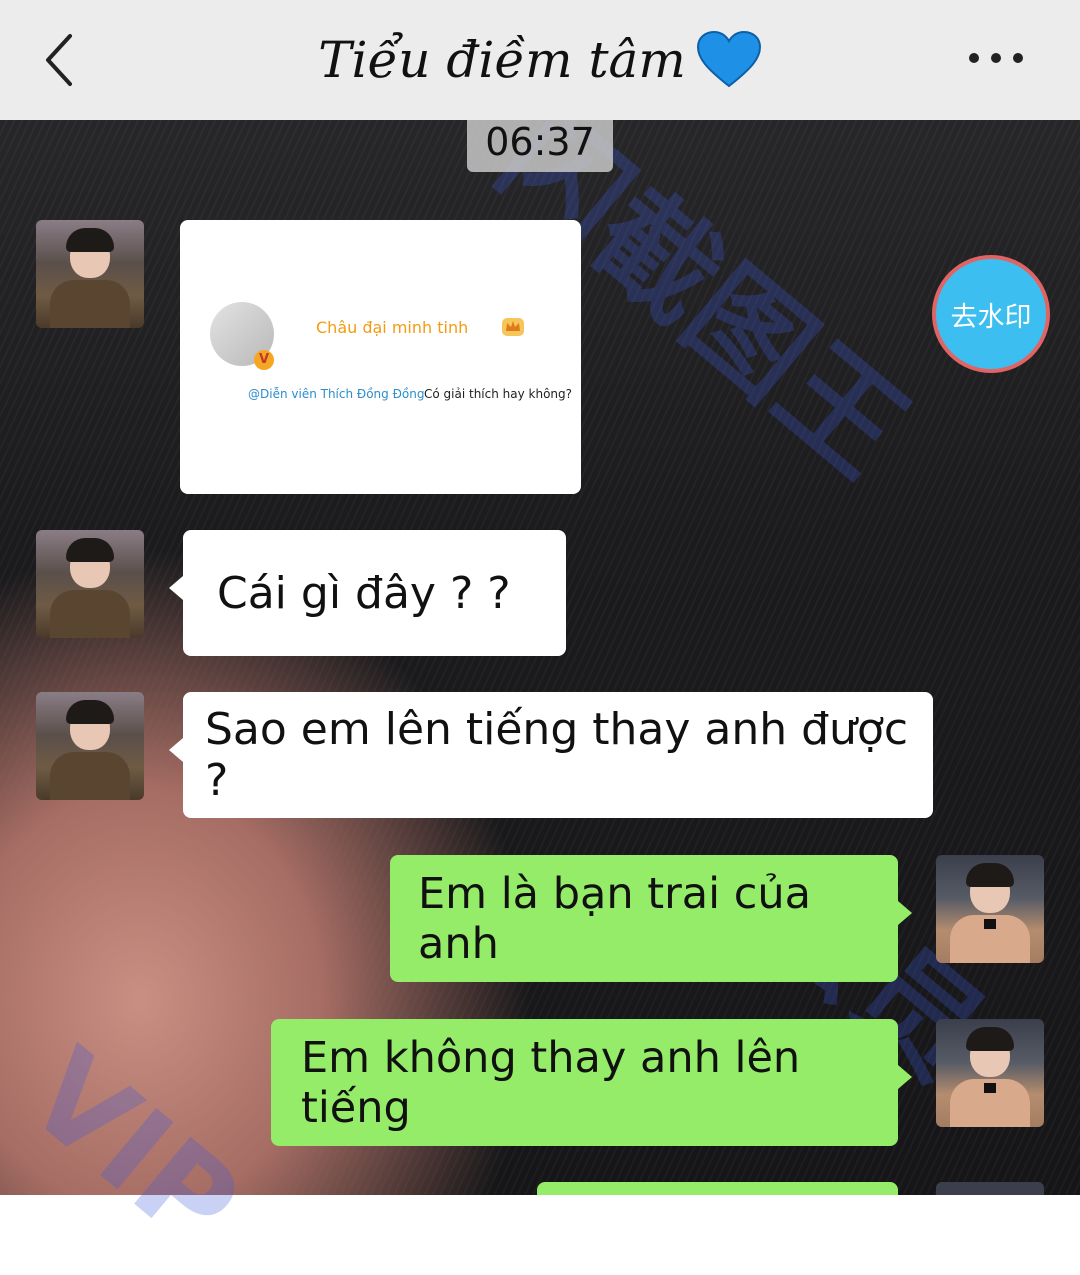  Describe the element at coordinates (728, 59) in the screenshot. I see `blue-heart-icon` at that location.